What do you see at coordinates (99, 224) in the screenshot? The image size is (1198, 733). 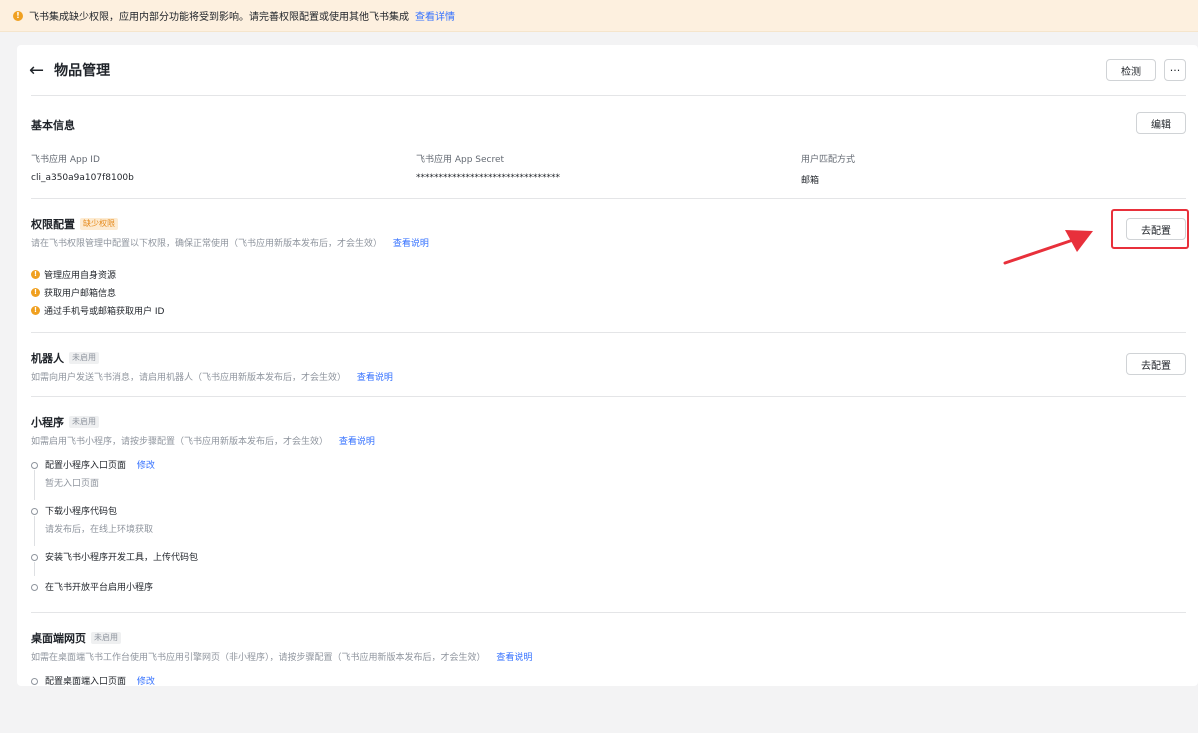 I see `missing-permission-badge: 缺少权限` at bounding box center [99, 224].